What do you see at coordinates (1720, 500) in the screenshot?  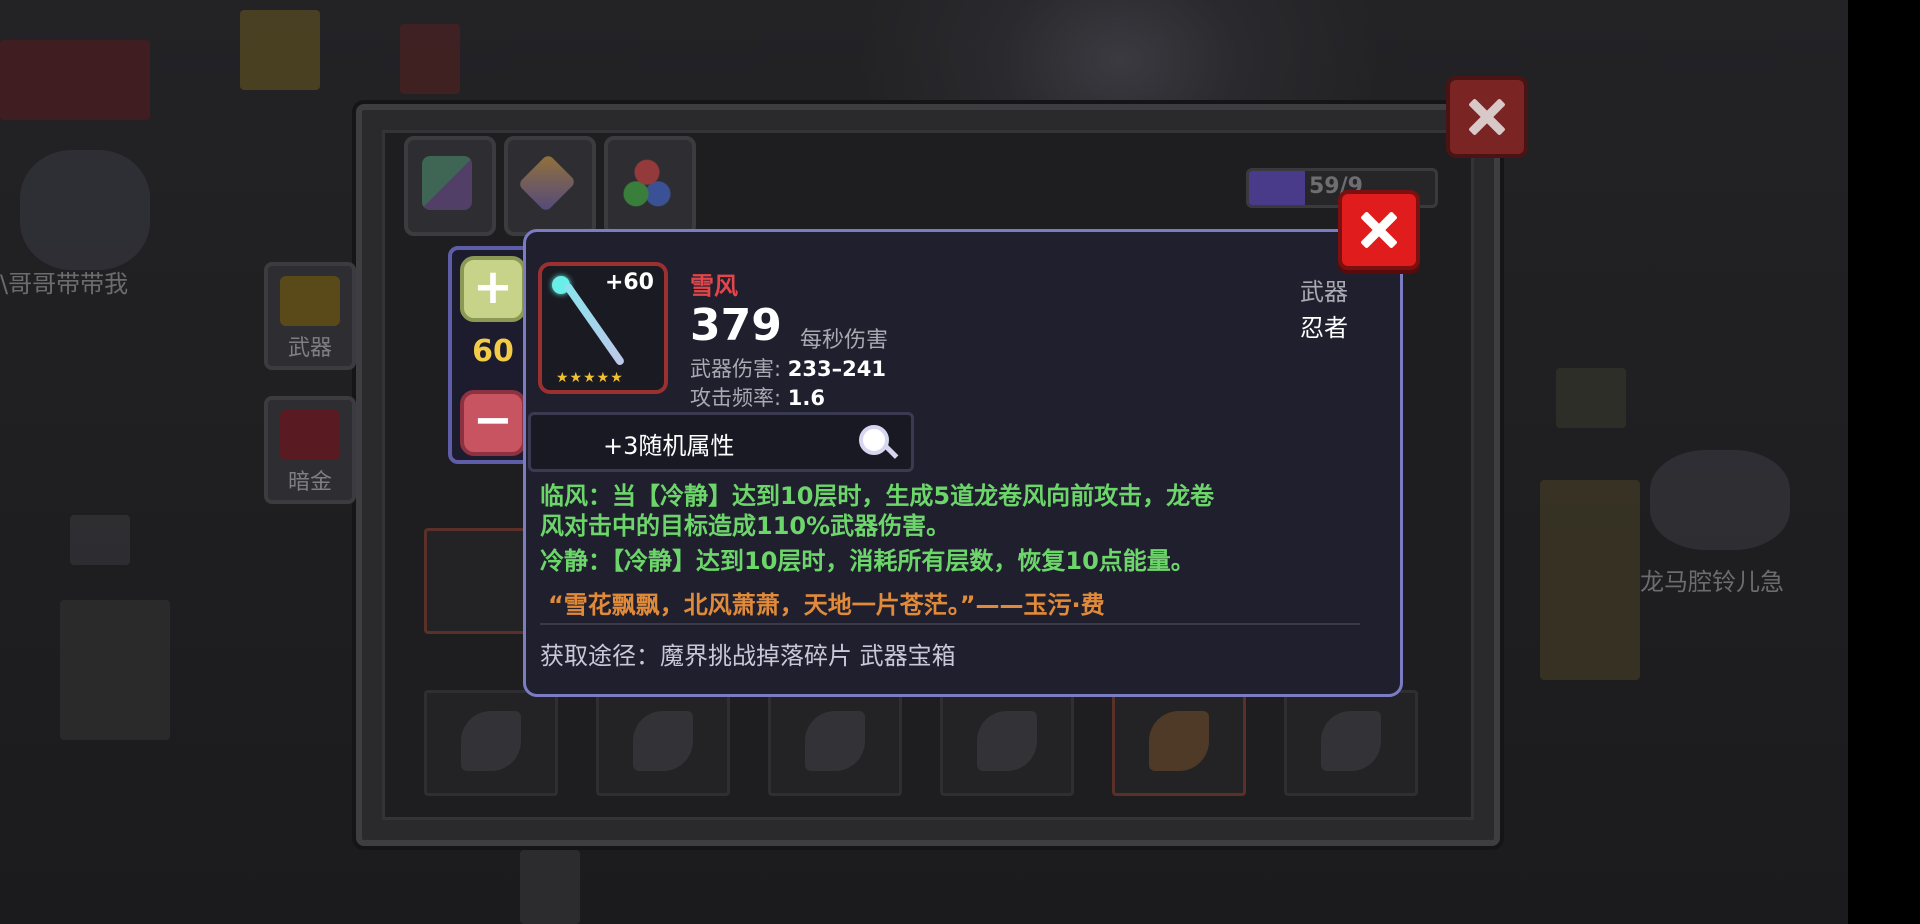 I see `bg-npc-right` at bounding box center [1720, 500].